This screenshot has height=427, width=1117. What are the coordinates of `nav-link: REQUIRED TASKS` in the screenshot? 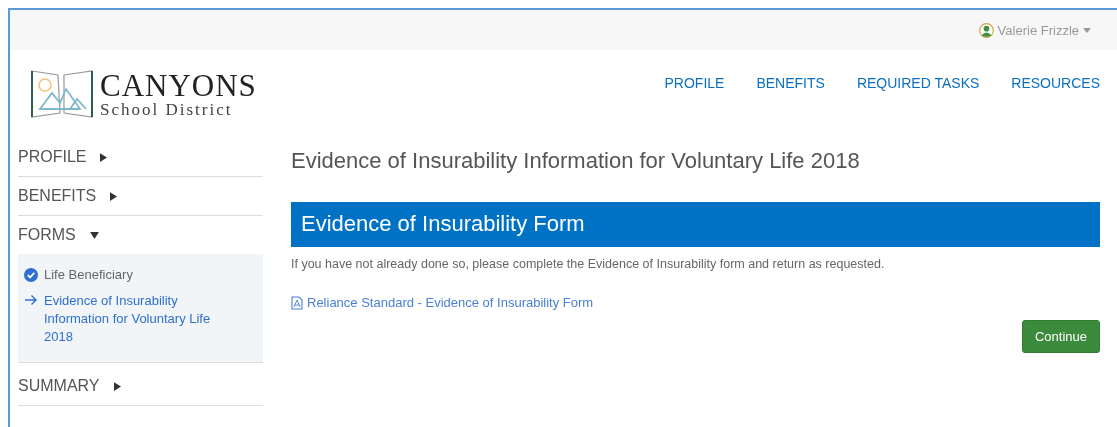 It's located at (918, 83).